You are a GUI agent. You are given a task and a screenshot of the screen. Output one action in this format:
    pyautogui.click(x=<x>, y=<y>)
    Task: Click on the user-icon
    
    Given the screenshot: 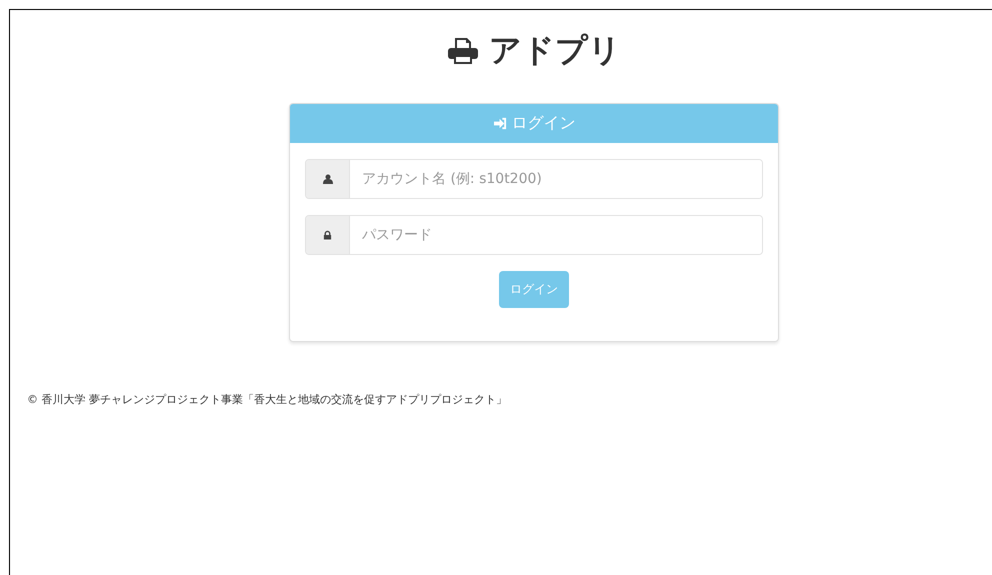 What is the action you would take?
    pyautogui.click(x=327, y=179)
    